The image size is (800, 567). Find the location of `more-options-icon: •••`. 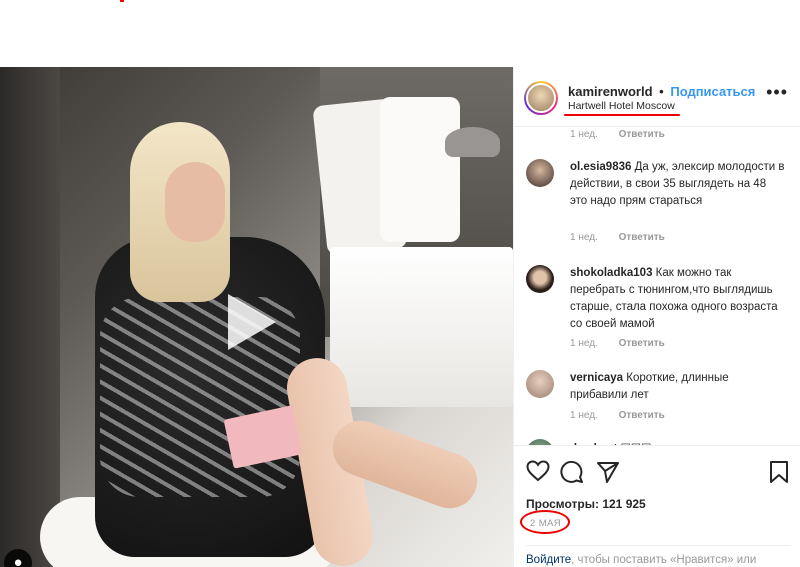

more-options-icon: ••• is located at coordinates (777, 92).